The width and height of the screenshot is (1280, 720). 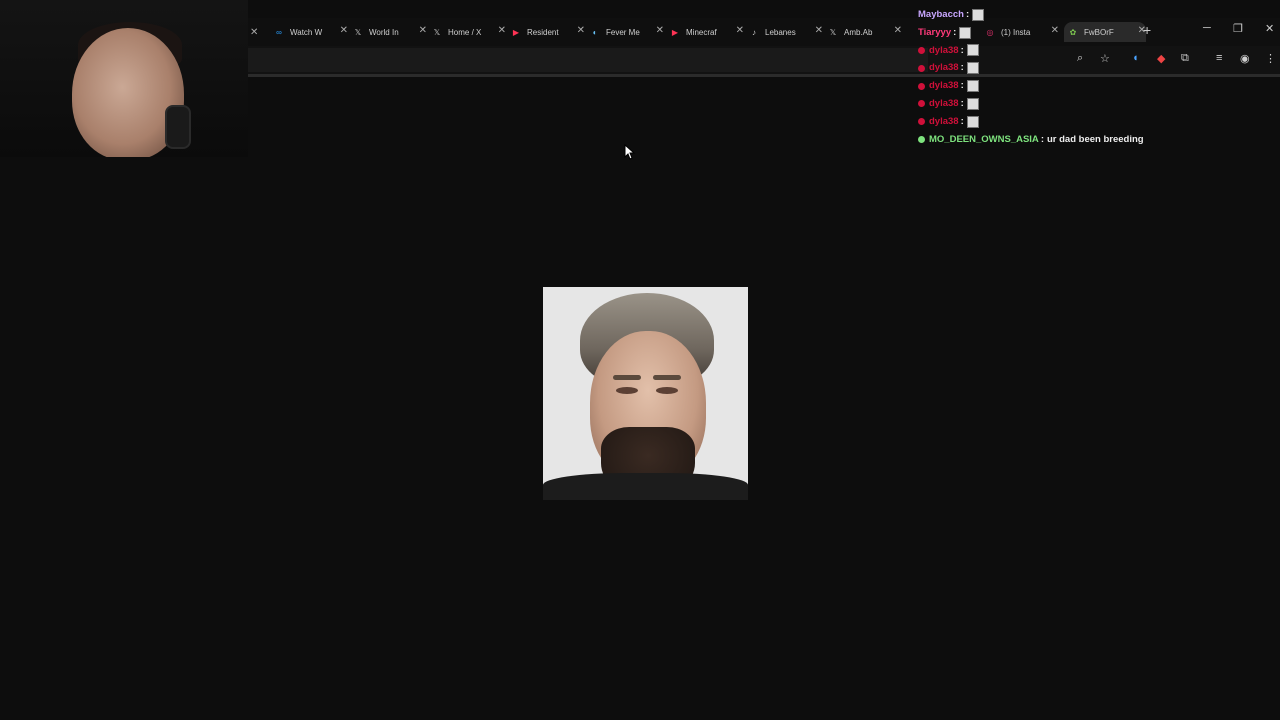 I want to click on tab-5: ▶ Minecraf ✕, so click(x=707, y=32).